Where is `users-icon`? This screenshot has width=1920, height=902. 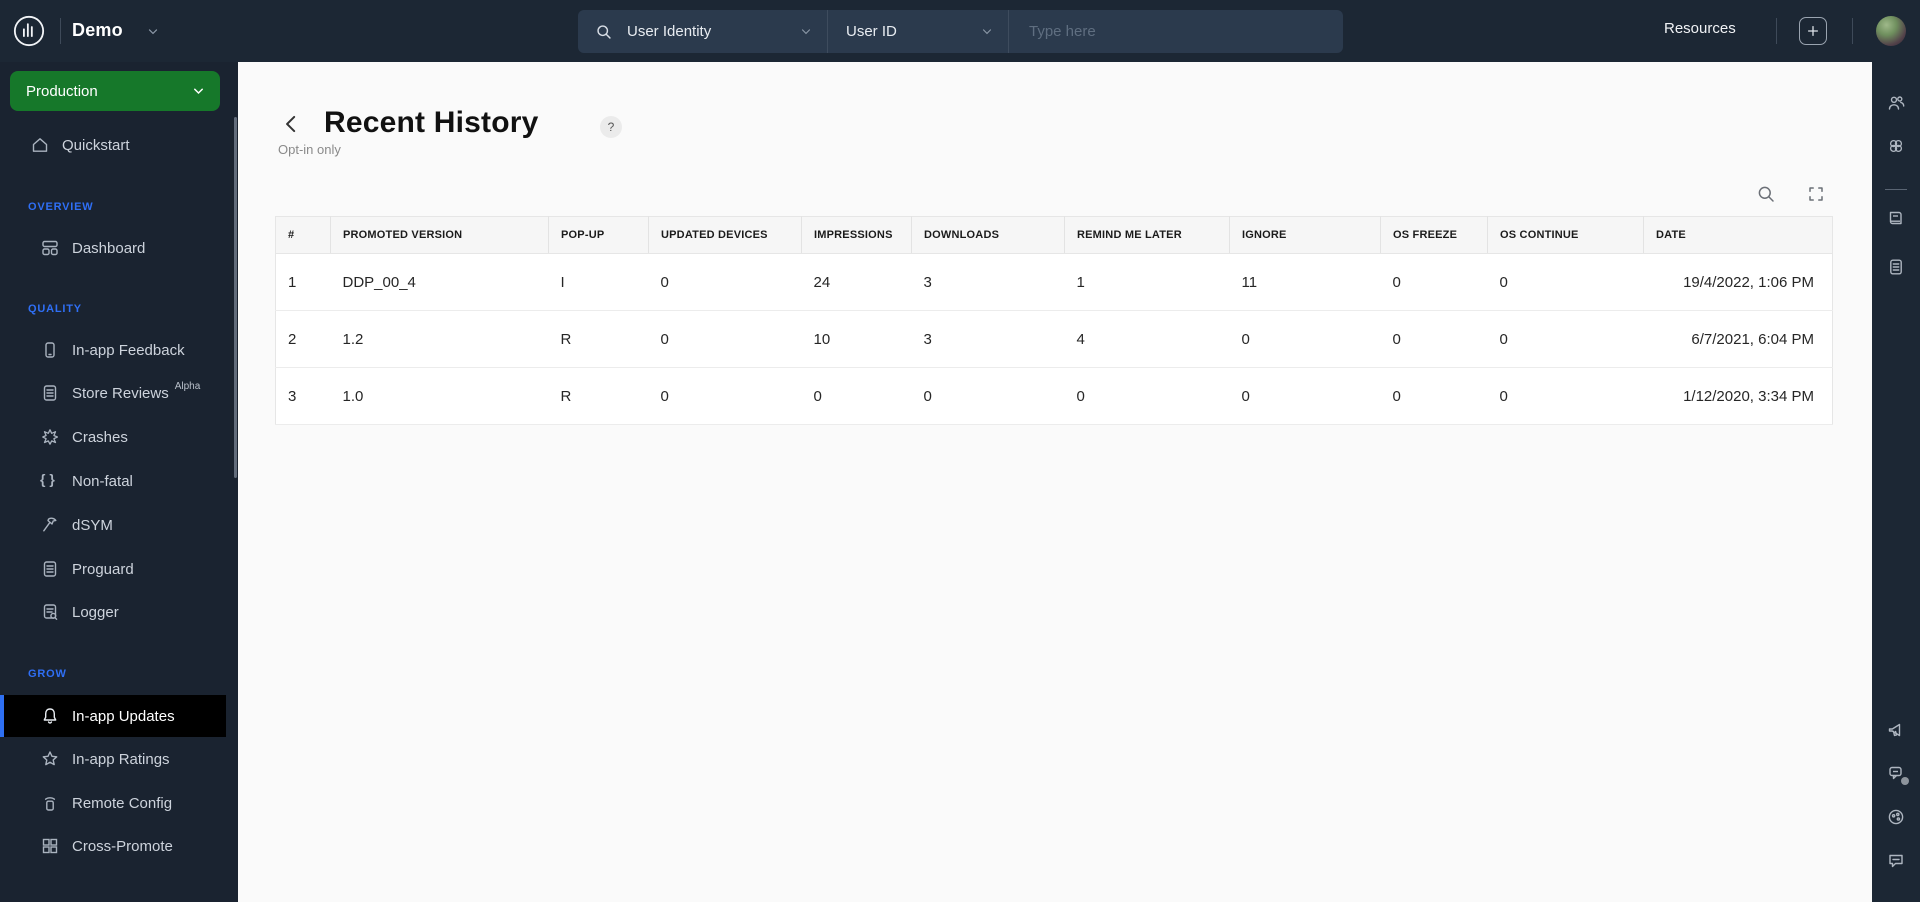
users-icon is located at coordinates (1896, 103).